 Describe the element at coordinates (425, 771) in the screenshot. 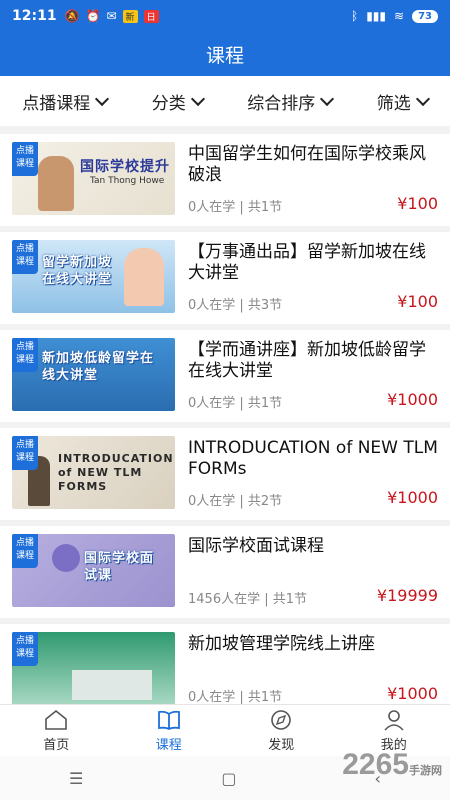

I see `watermark-sub: 手游网` at that location.